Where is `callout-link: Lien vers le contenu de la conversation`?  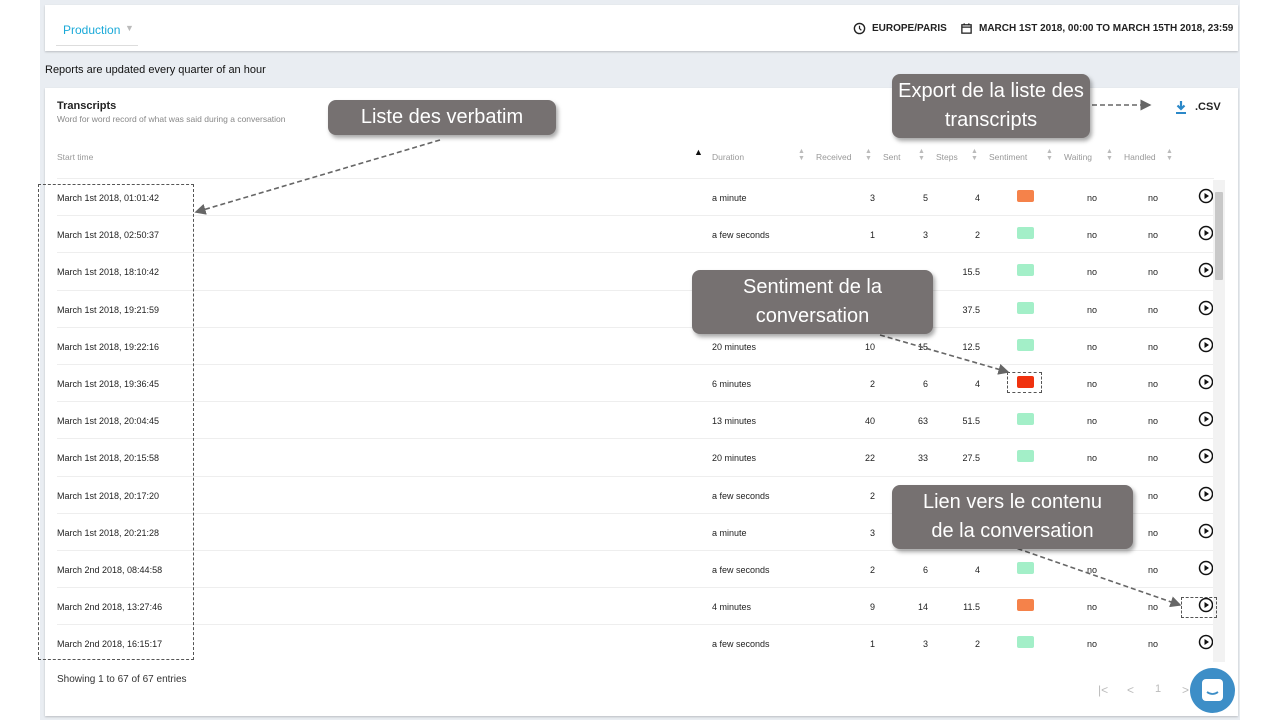 callout-link: Lien vers le contenu de la conversation is located at coordinates (1012, 517).